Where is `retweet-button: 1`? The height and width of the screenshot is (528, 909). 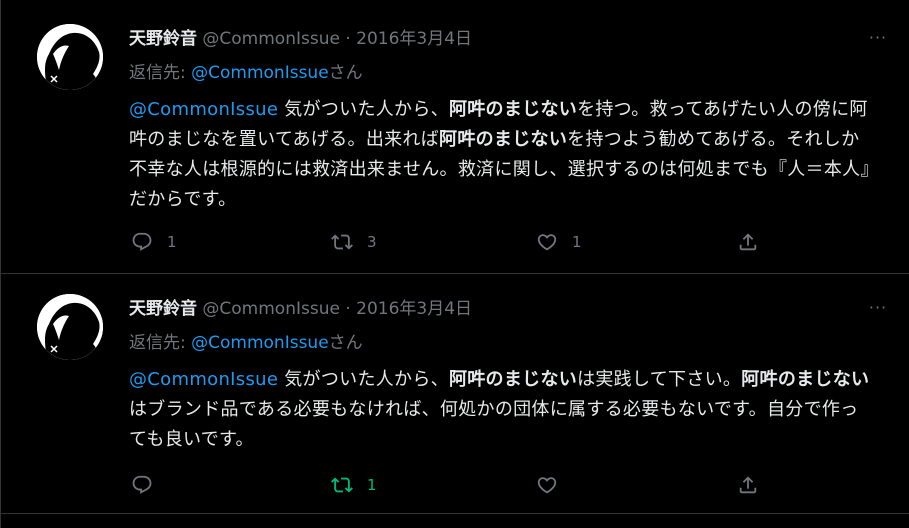 retweet-button: 1 is located at coordinates (354, 485).